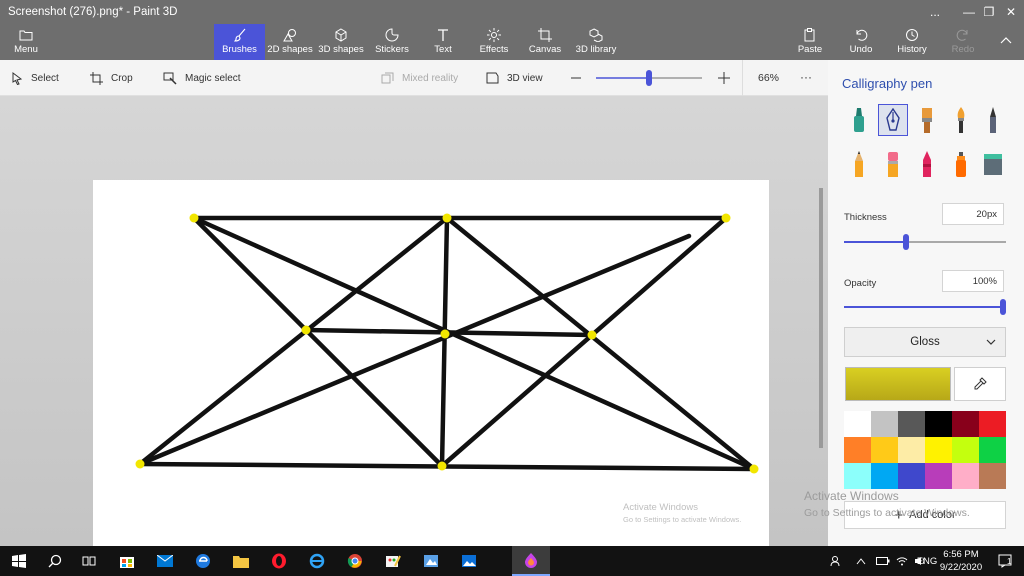 The width and height of the screenshot is (1024, 576). I want to click on tab-label: Text, so click(443, 49).